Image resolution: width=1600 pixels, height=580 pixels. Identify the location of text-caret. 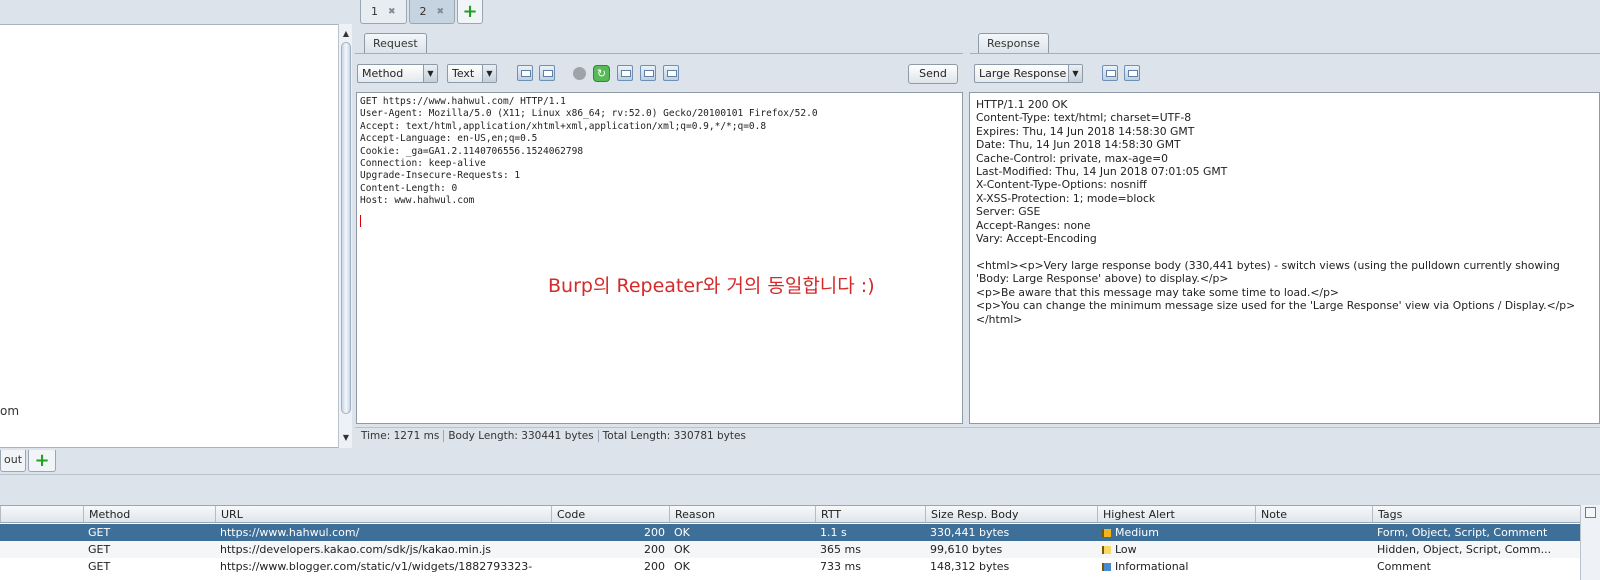
(360, 220).